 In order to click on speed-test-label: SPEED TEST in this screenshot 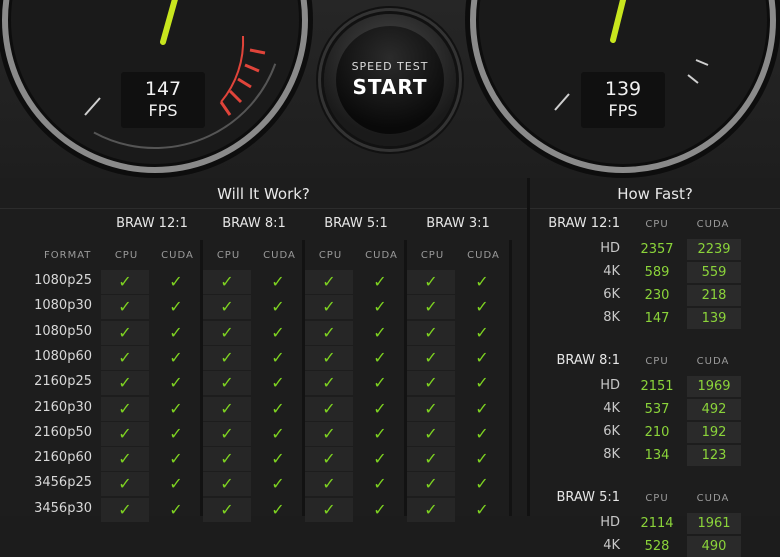, I will do `click(390, 66)`.